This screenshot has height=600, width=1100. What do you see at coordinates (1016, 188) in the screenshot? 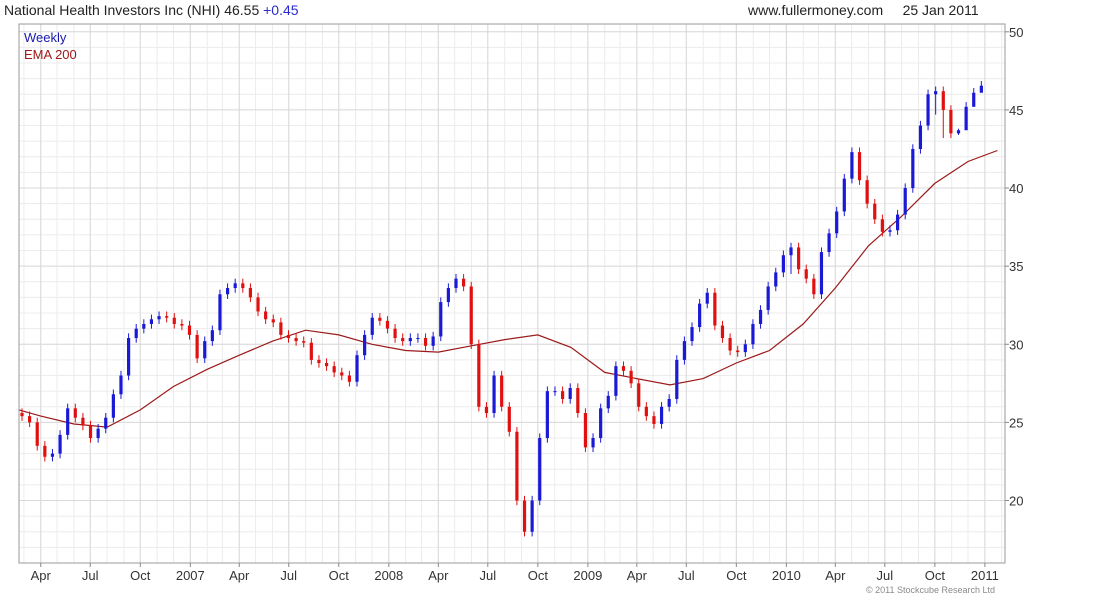
I see `y-tick-label: 40` at bounding box center [1016, 188].